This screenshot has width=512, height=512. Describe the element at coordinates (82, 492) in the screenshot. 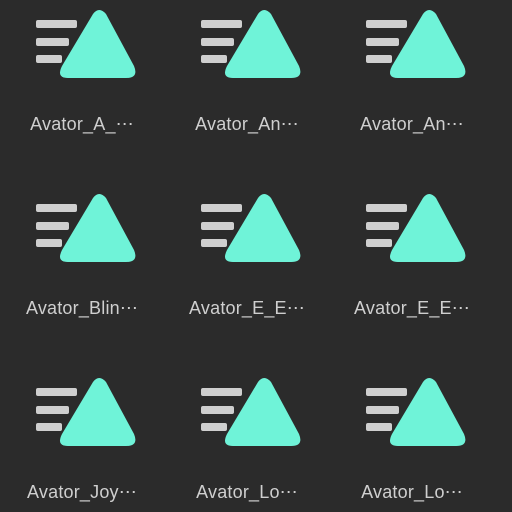

I see `asset-label: Avator_Joy⋯` at that location.